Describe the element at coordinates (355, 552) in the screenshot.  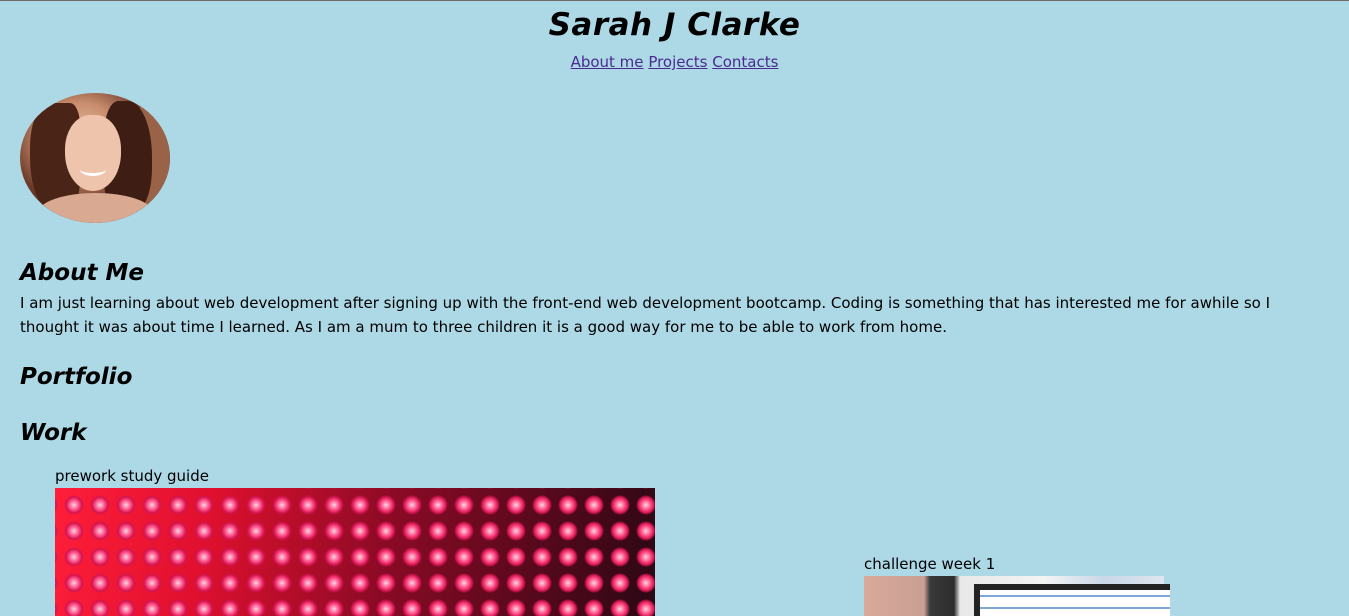
I see `red-led-lights-image` at that location.